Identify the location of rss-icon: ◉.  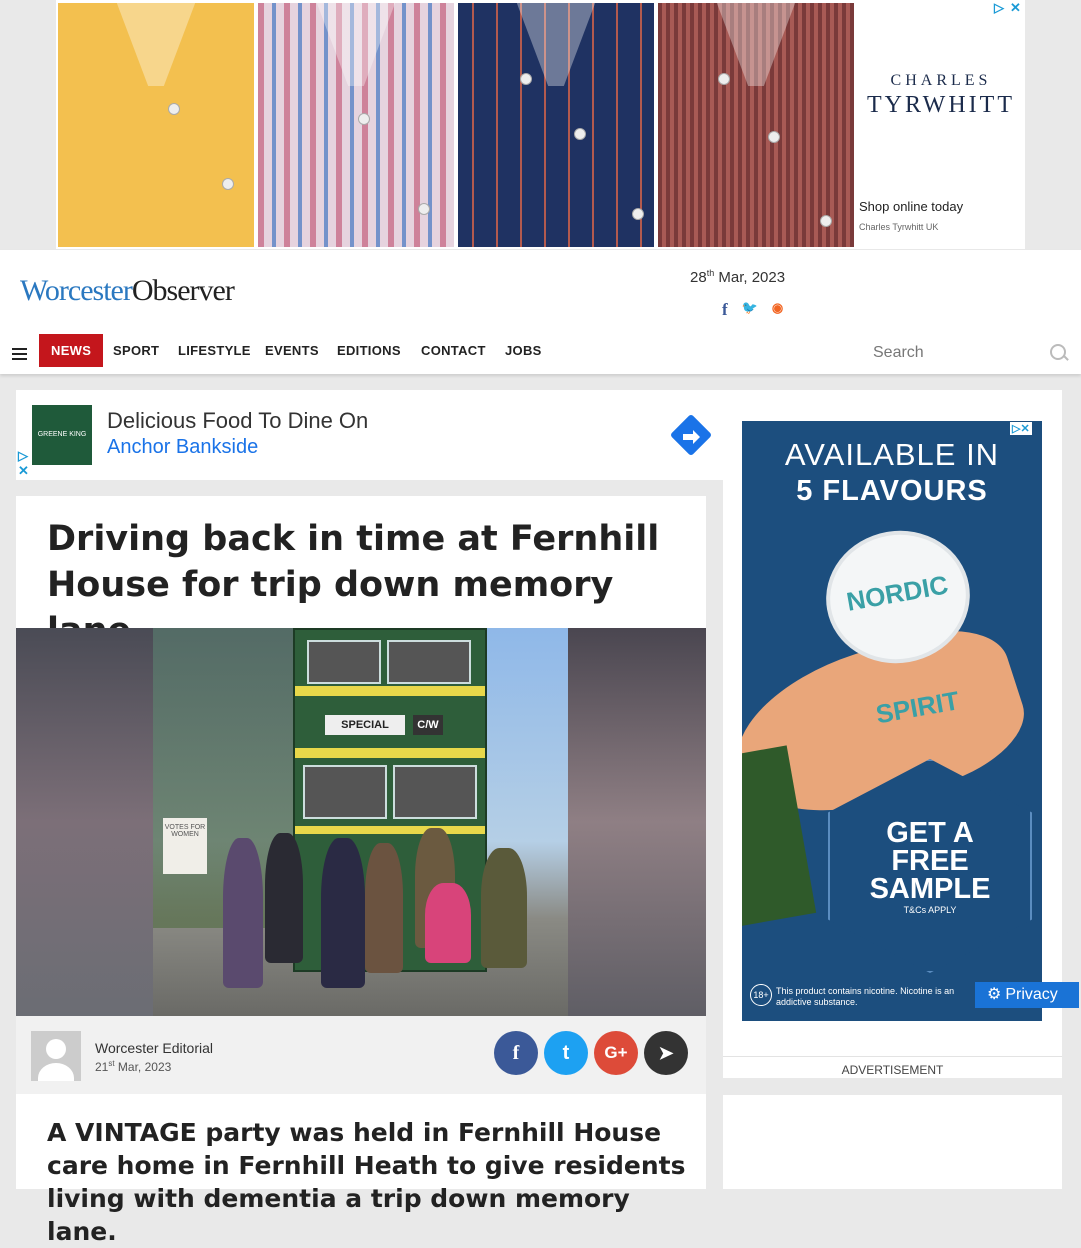
(777, 310).